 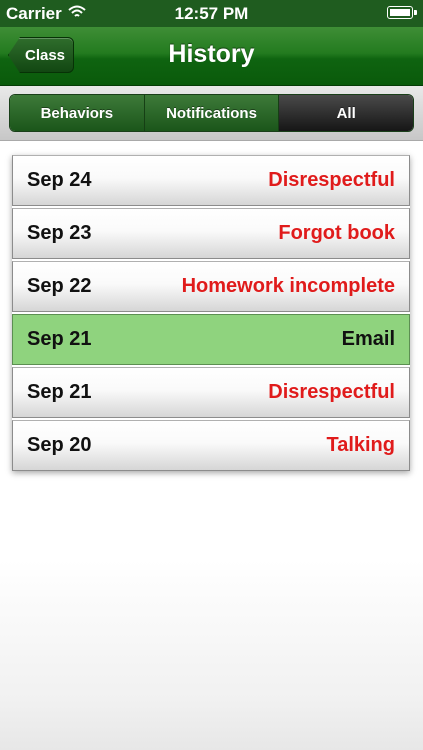 I want to click on navigation-bar: Class History, so click(x=211, y=56).